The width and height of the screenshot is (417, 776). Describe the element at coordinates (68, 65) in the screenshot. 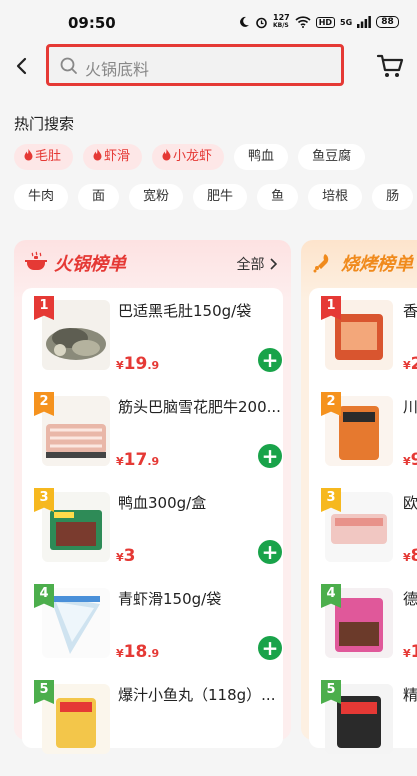

I see `search-icon` at that location.